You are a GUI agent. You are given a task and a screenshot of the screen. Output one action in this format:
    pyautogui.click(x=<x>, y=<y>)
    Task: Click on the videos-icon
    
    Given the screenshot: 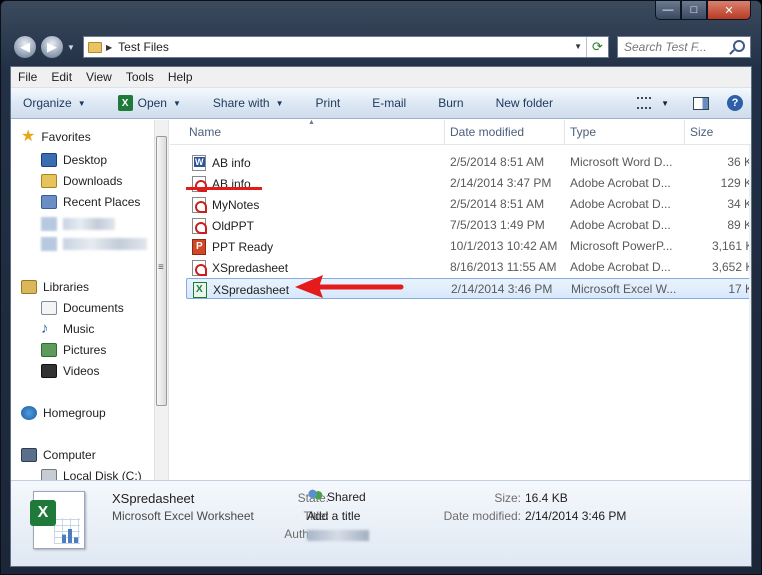 What is the action you would take?
    pyautogui.click(x=49, y=371)
    